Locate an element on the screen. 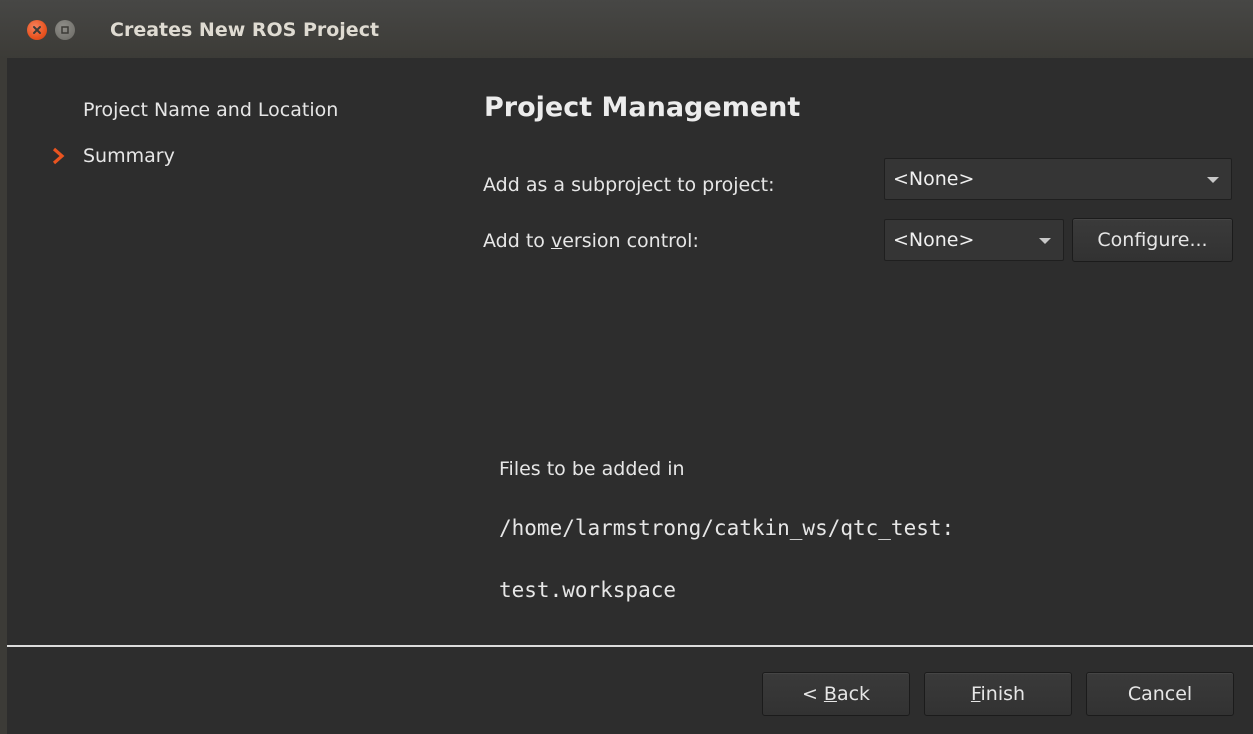 This screenshot has height=734, width=1253. close-window-button is located at coordinates (37, 30).